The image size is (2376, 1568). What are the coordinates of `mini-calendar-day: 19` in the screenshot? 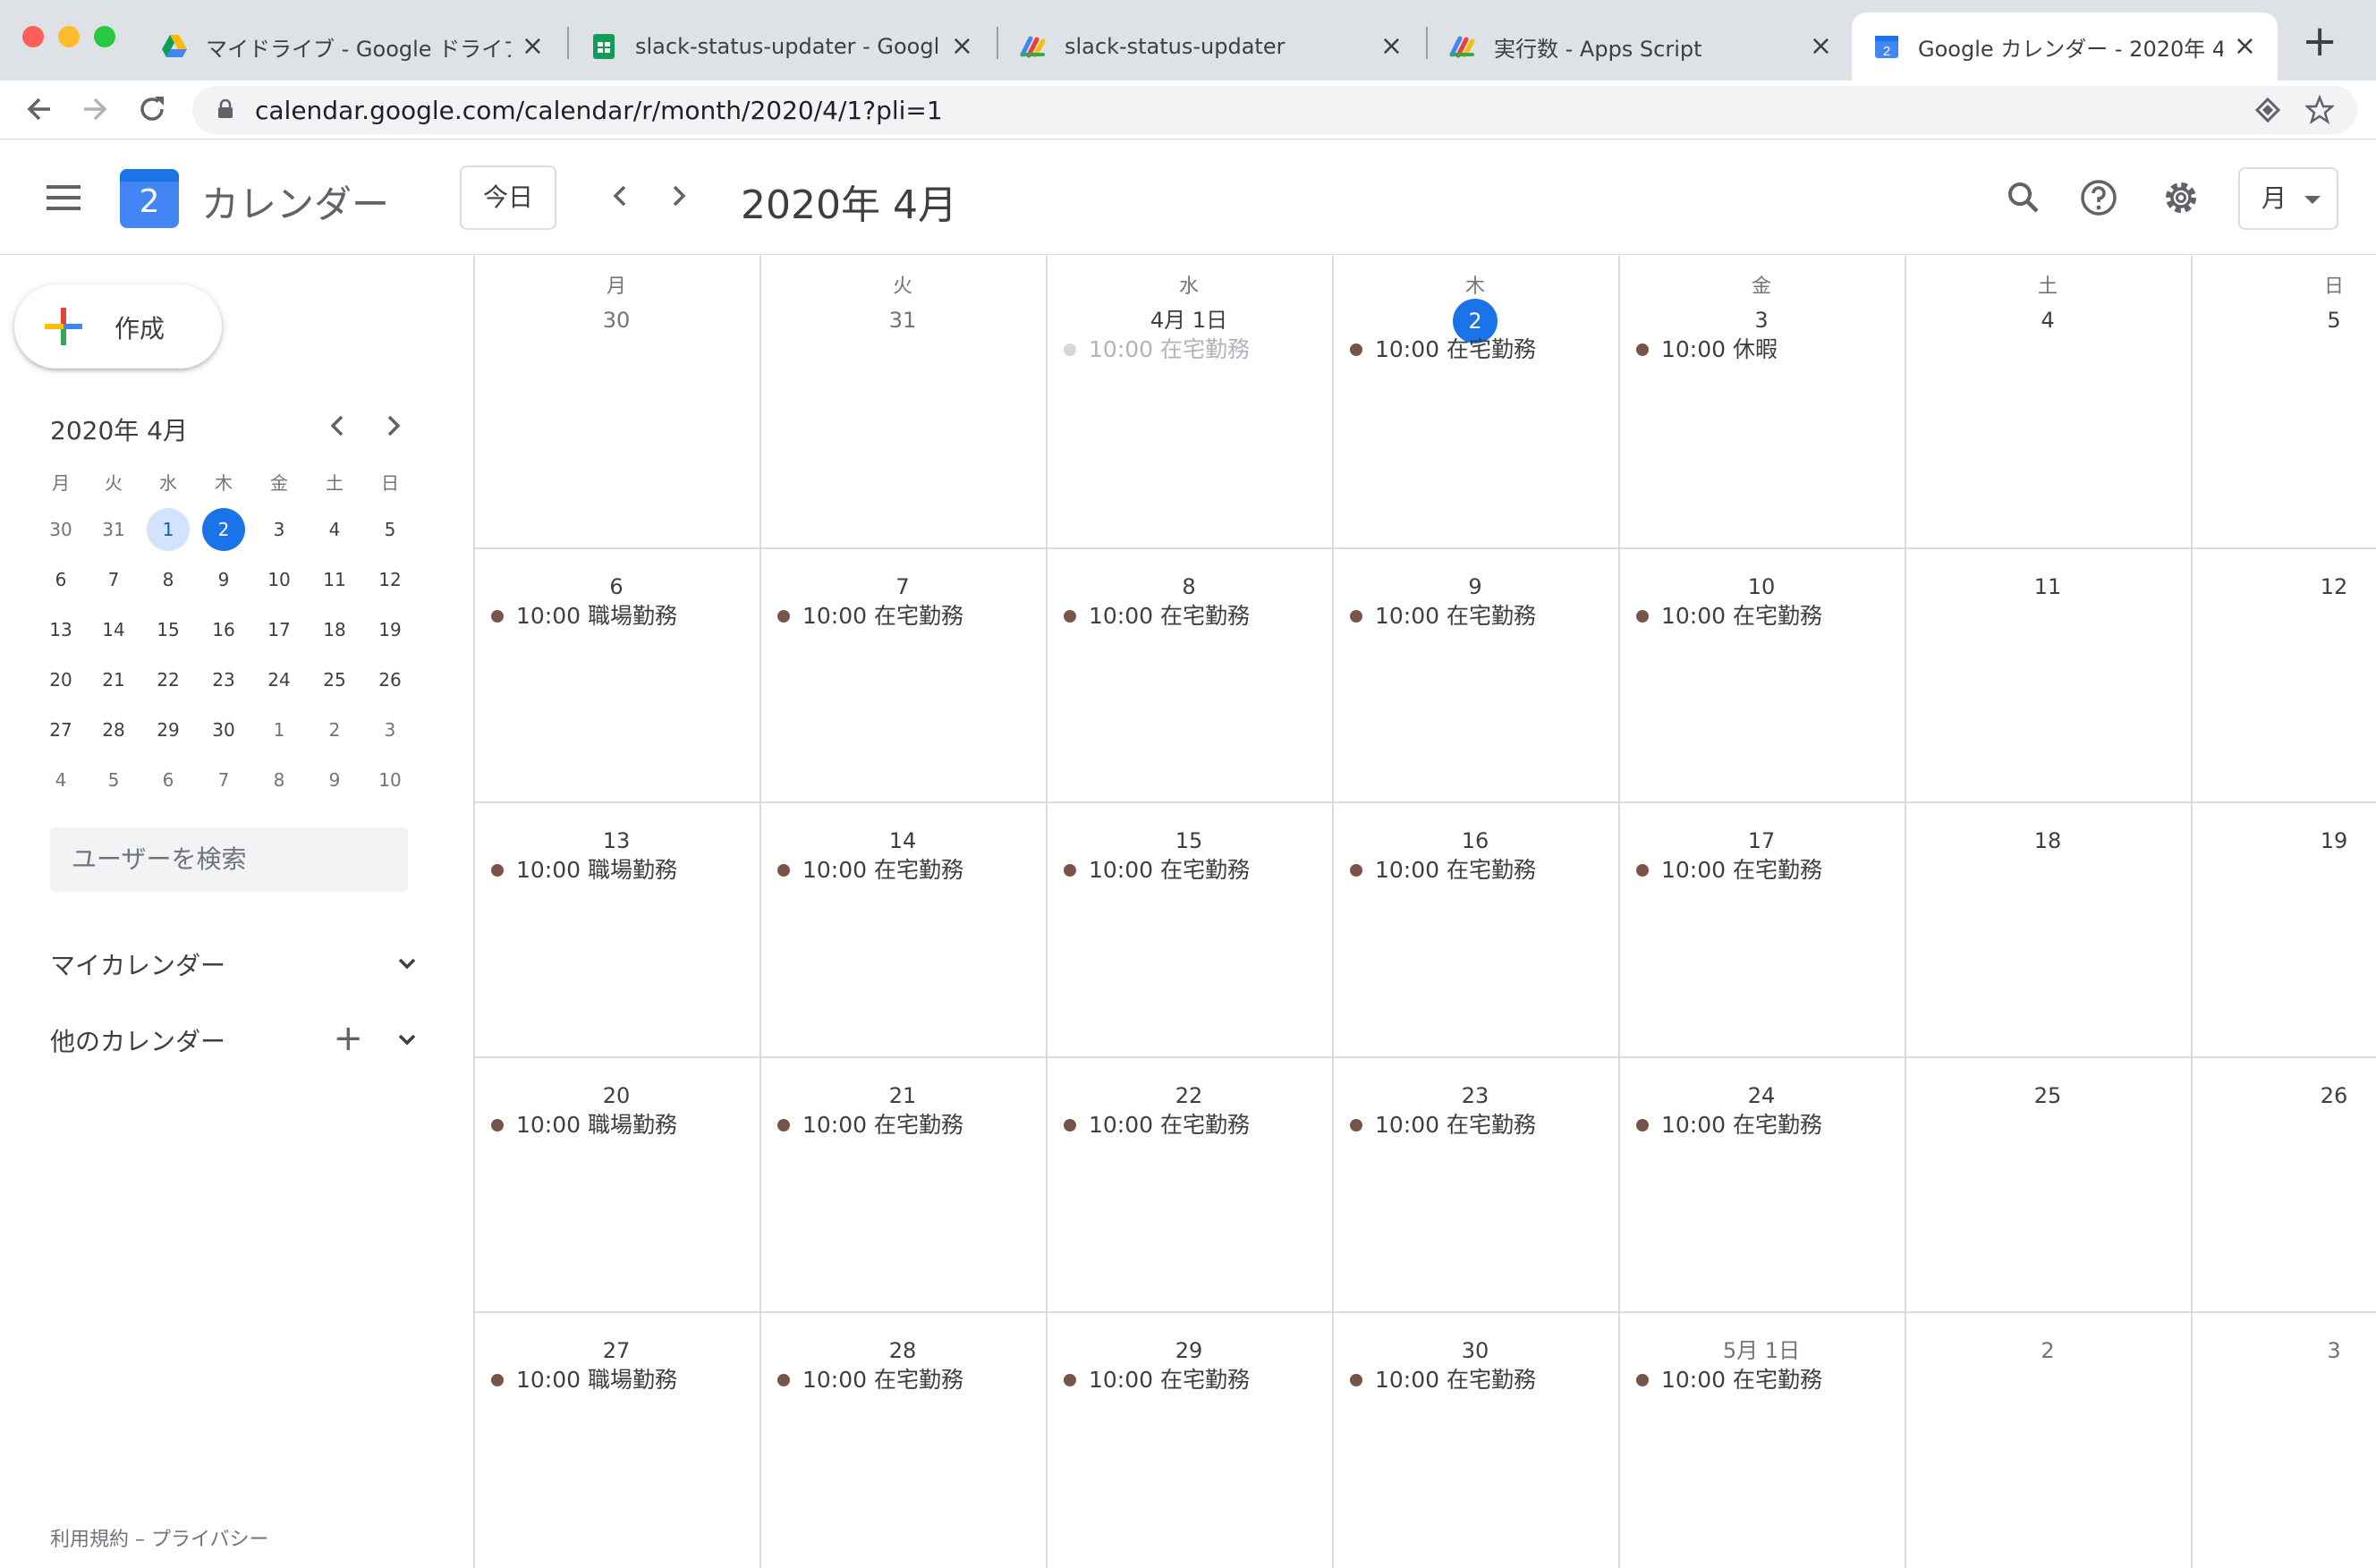 It's located at (390, 630).